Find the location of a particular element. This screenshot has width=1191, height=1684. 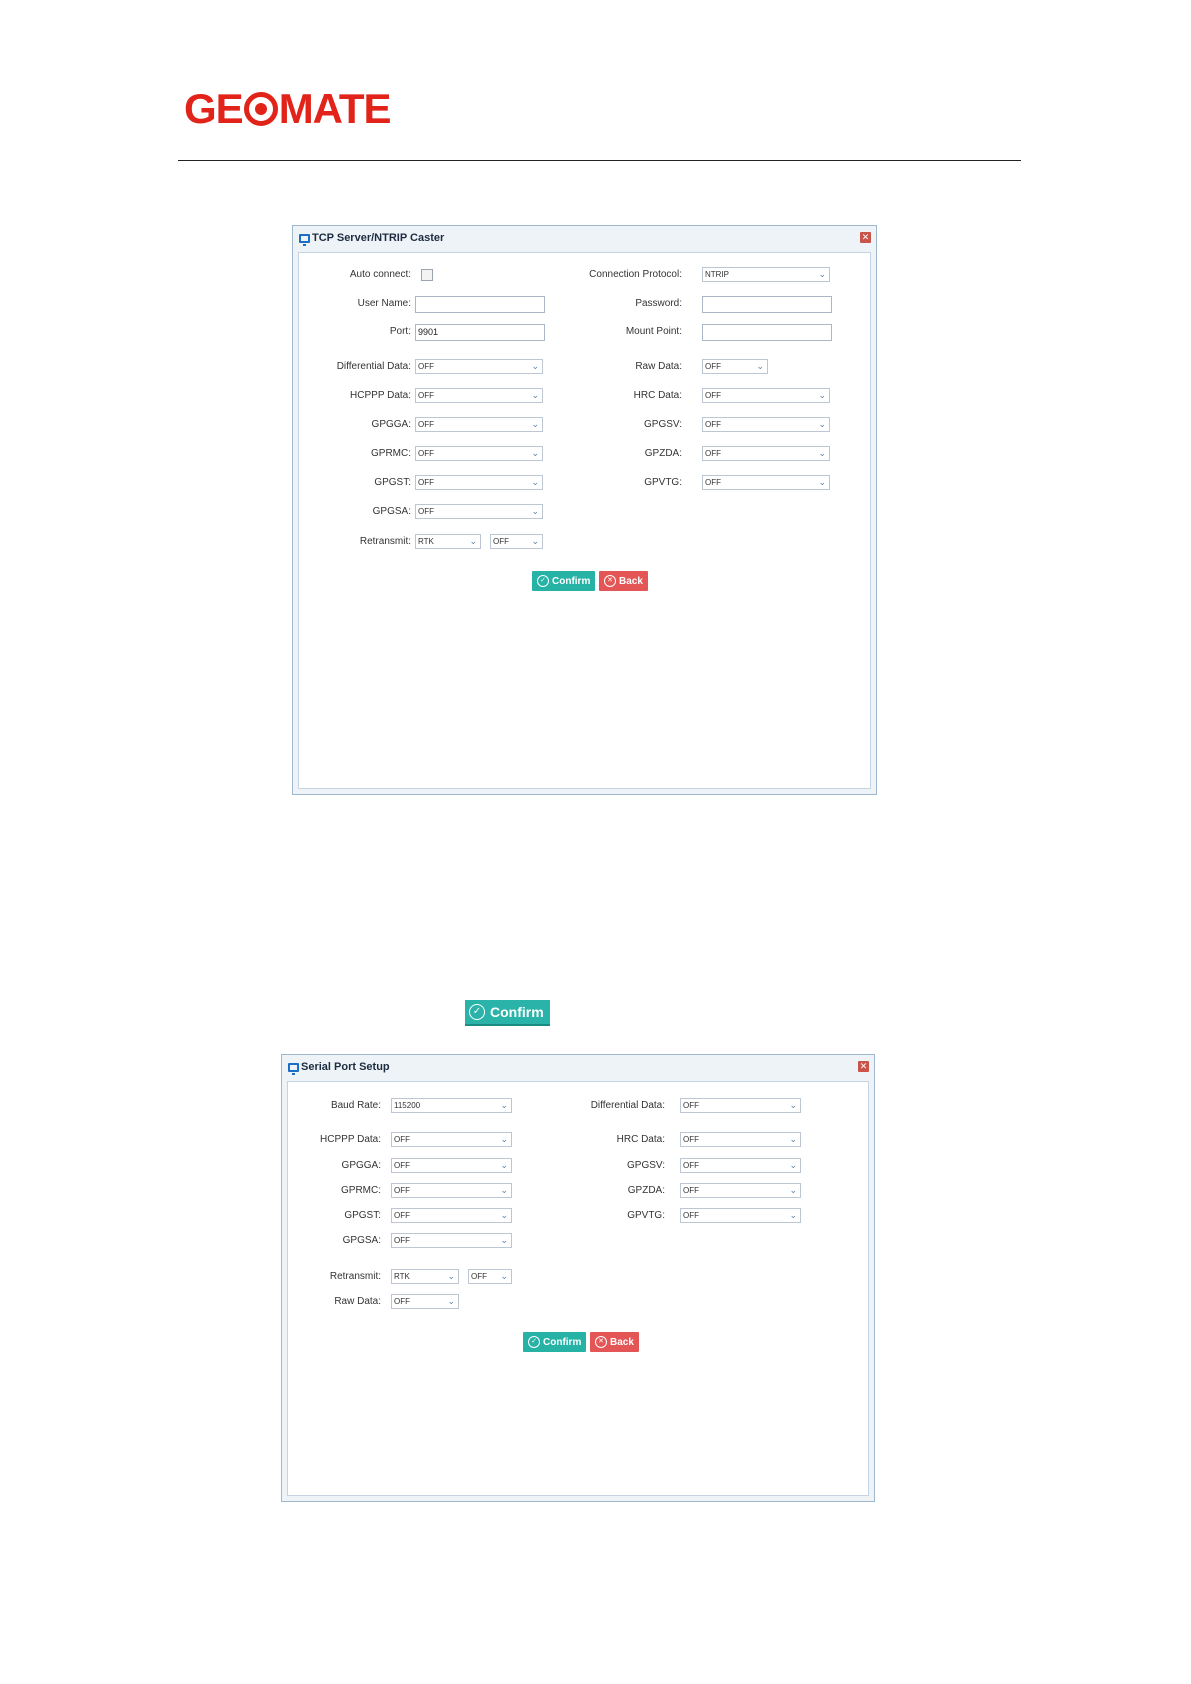

confirm-button-label: Confirm is located at coordinates (571, 581).